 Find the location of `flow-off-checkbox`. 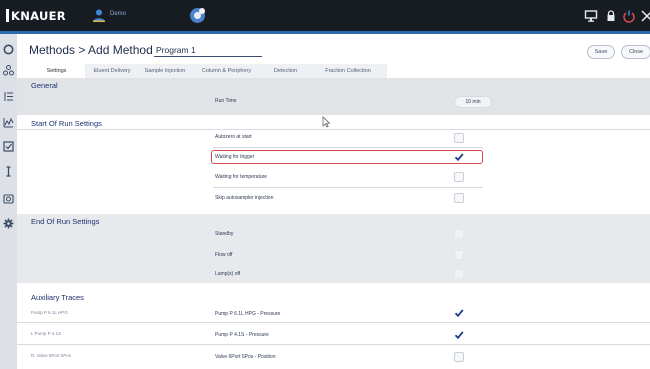

flow-off-checkbox is located at coordinates (459, 255).